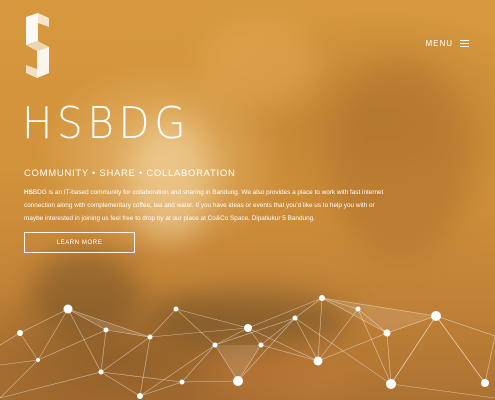 Image resolution: width=495 pixels, height=400 pixels. What do you see at coordinates (464, 43) in the screenshot?
I see `hamburger-menu-icon` at bounding box center [464, 43].